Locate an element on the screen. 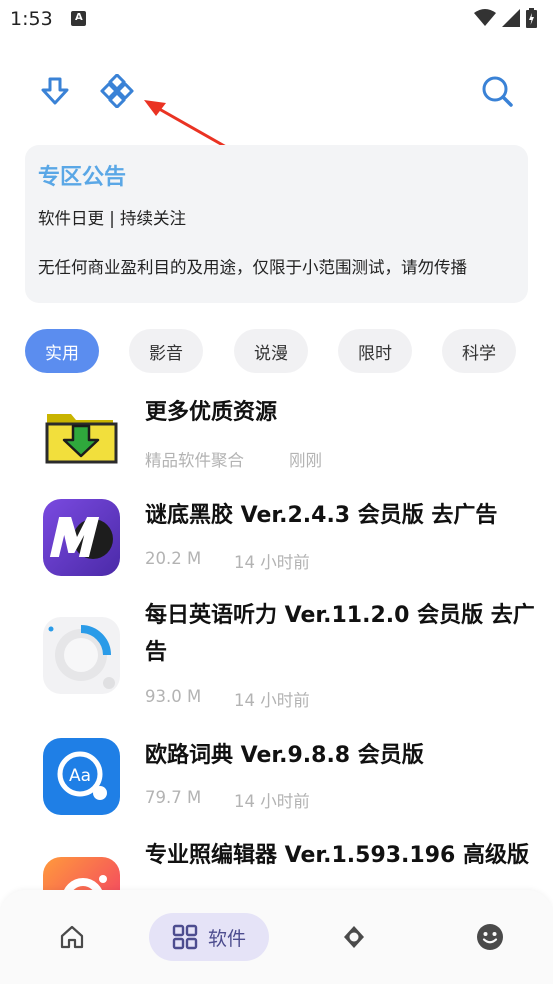  compass-icon is located at coordinates (354, 937).